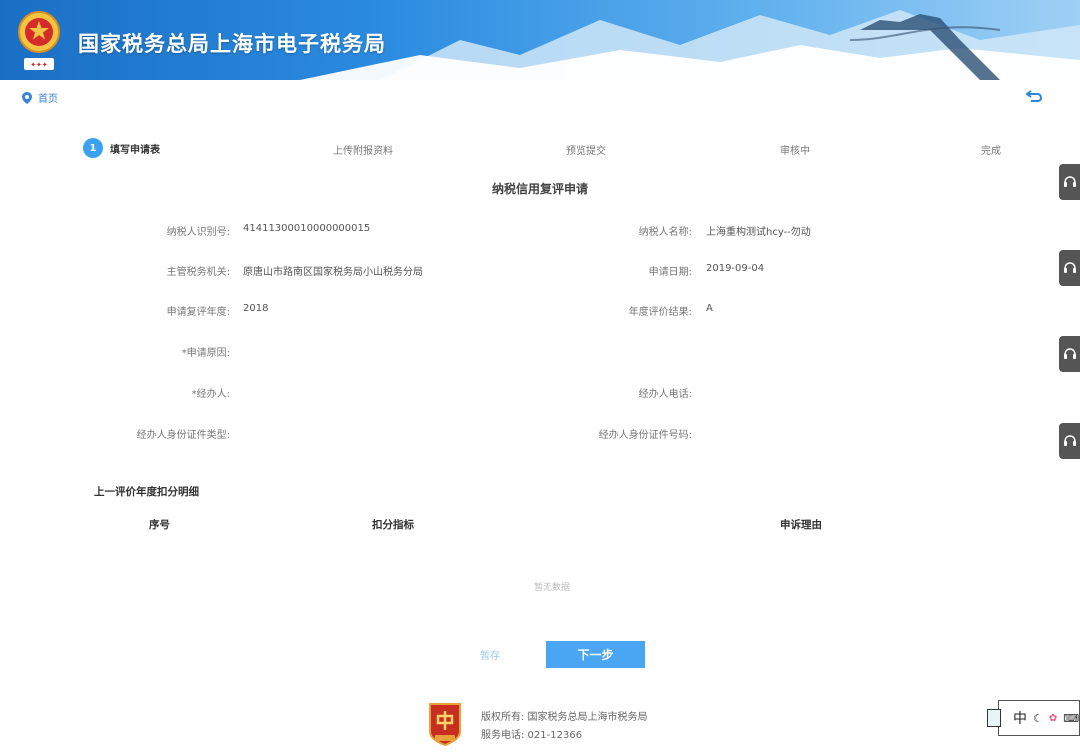 Image resolution: width=1080 pixels, height=754 pixels. Describe the element at coordinates (532, 735) in the screenshot. I see `footer-phone: 服务电话: 021-12366` at that location.